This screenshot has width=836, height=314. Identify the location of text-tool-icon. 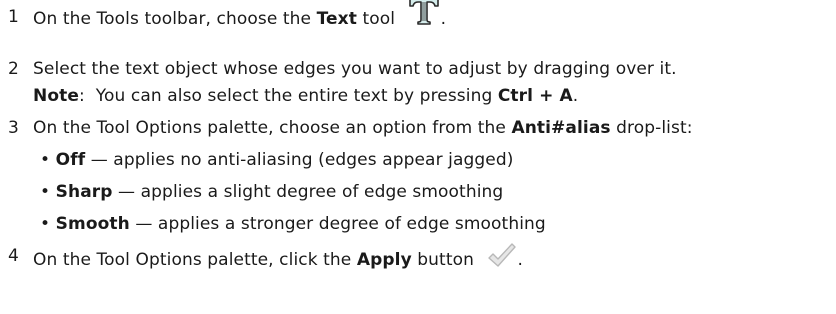
(424, 16).